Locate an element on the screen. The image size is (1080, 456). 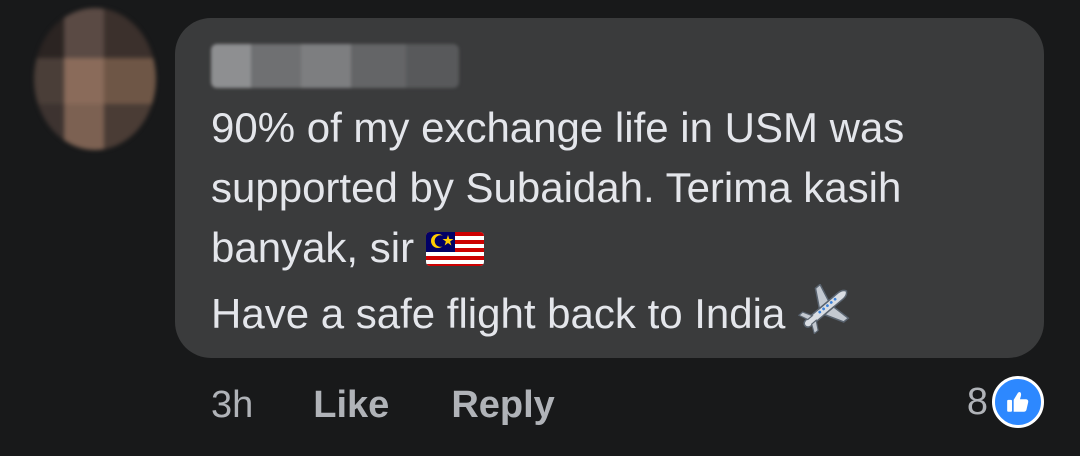
reaction-count: 8 is located at coordinates (977, 401).